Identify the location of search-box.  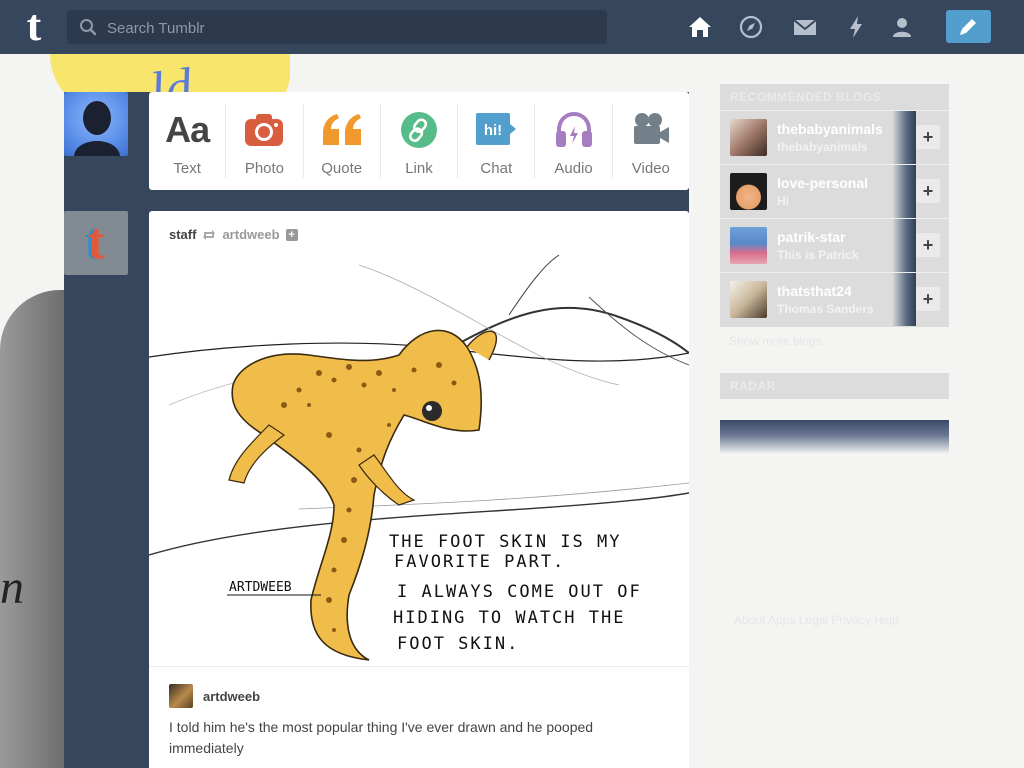
(337, 28).